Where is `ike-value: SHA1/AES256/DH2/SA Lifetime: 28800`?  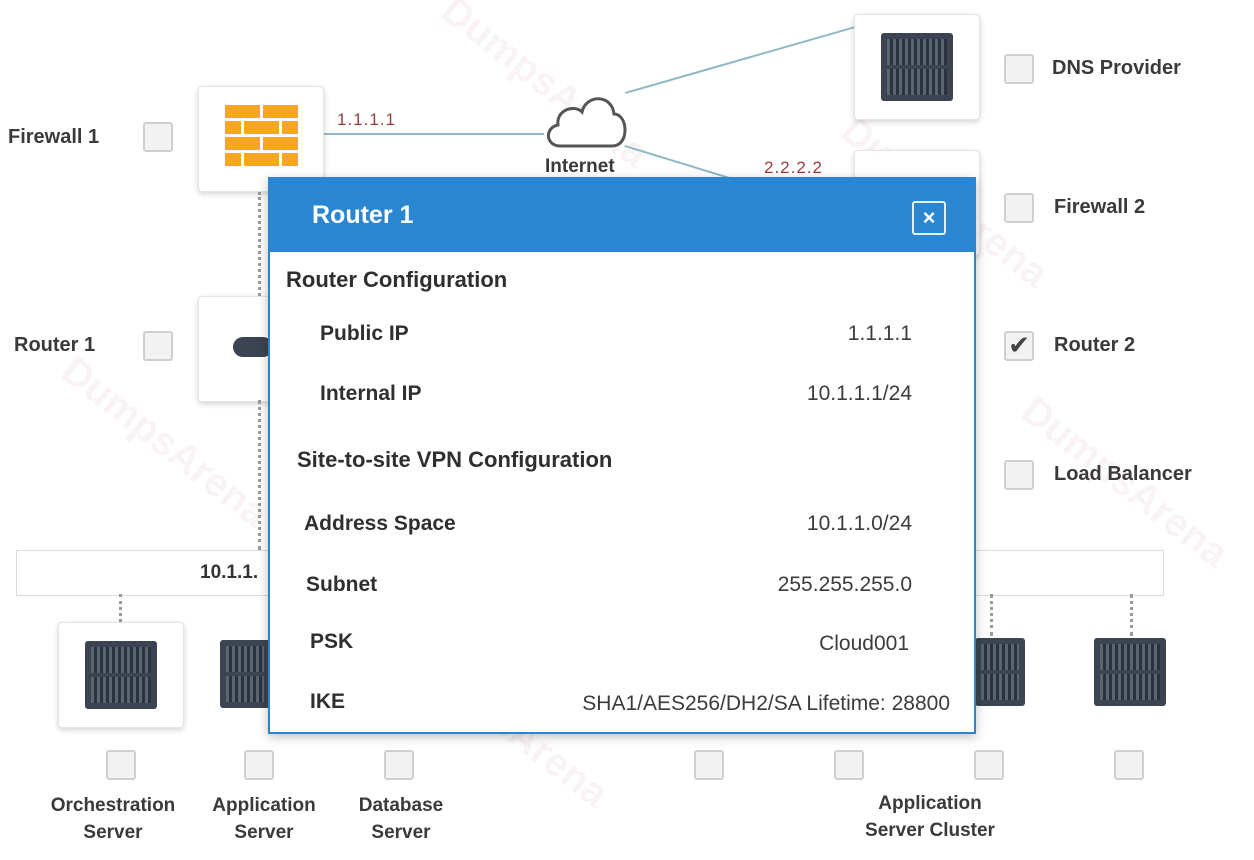 ike-value: SHA1/AES256/DH2/SA Lifetime: 28800 is located at coordinates (766, 703).